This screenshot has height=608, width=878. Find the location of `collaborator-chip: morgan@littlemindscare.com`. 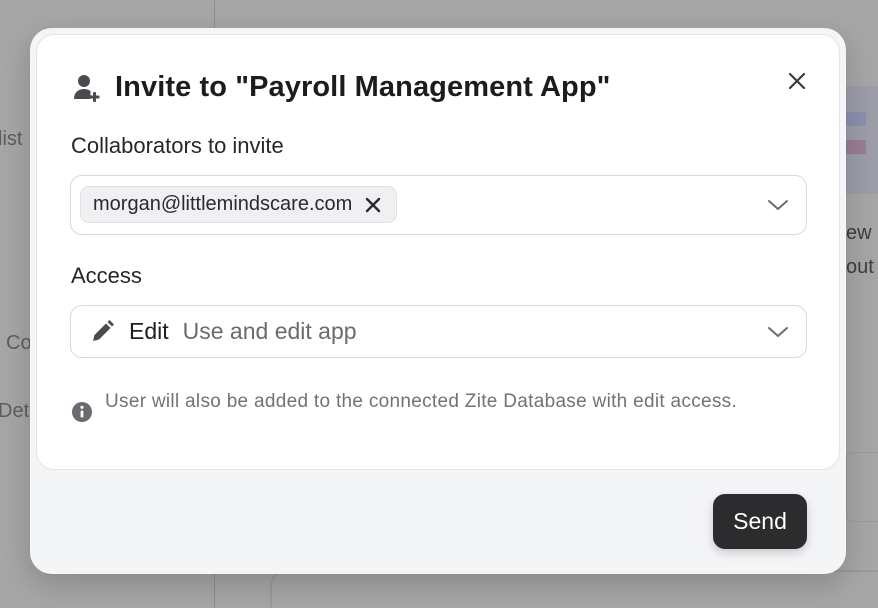

collaborator-chip: morgan@littlemindscare.com is located at coordinates (239, 204).